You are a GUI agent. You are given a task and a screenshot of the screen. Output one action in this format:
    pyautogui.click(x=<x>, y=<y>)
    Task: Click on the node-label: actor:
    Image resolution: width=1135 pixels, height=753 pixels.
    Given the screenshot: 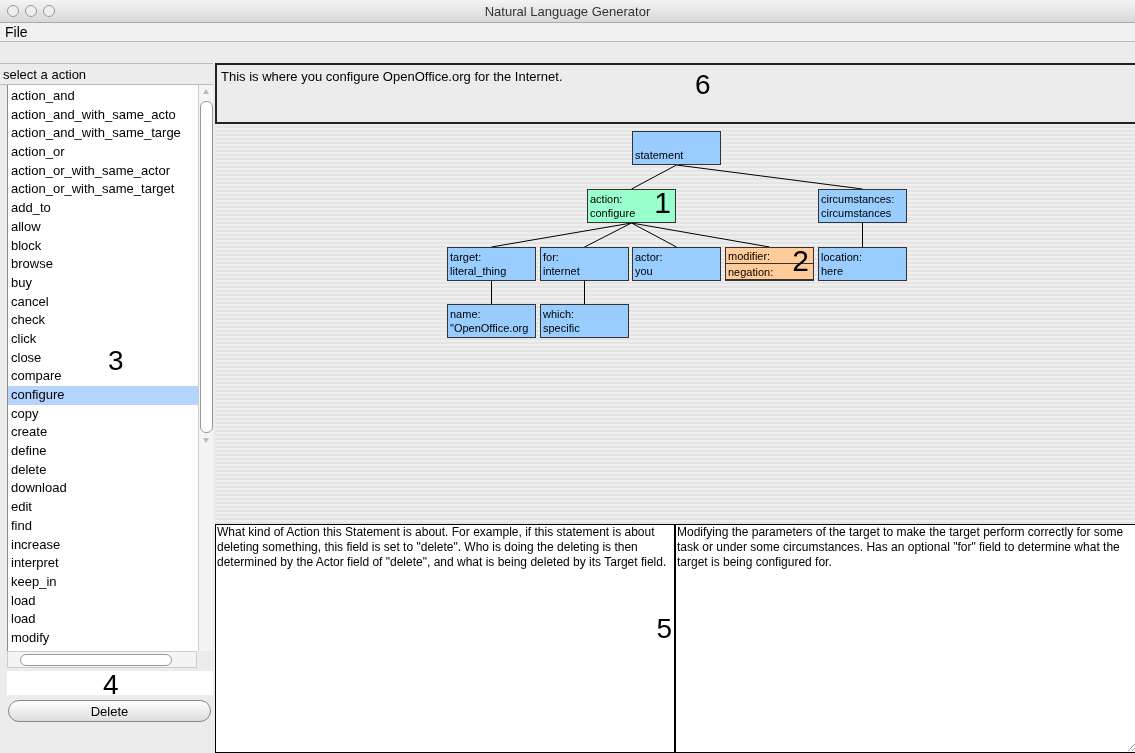 What is the action you would take?
    pyautogui.click(x=649, y=257)
    